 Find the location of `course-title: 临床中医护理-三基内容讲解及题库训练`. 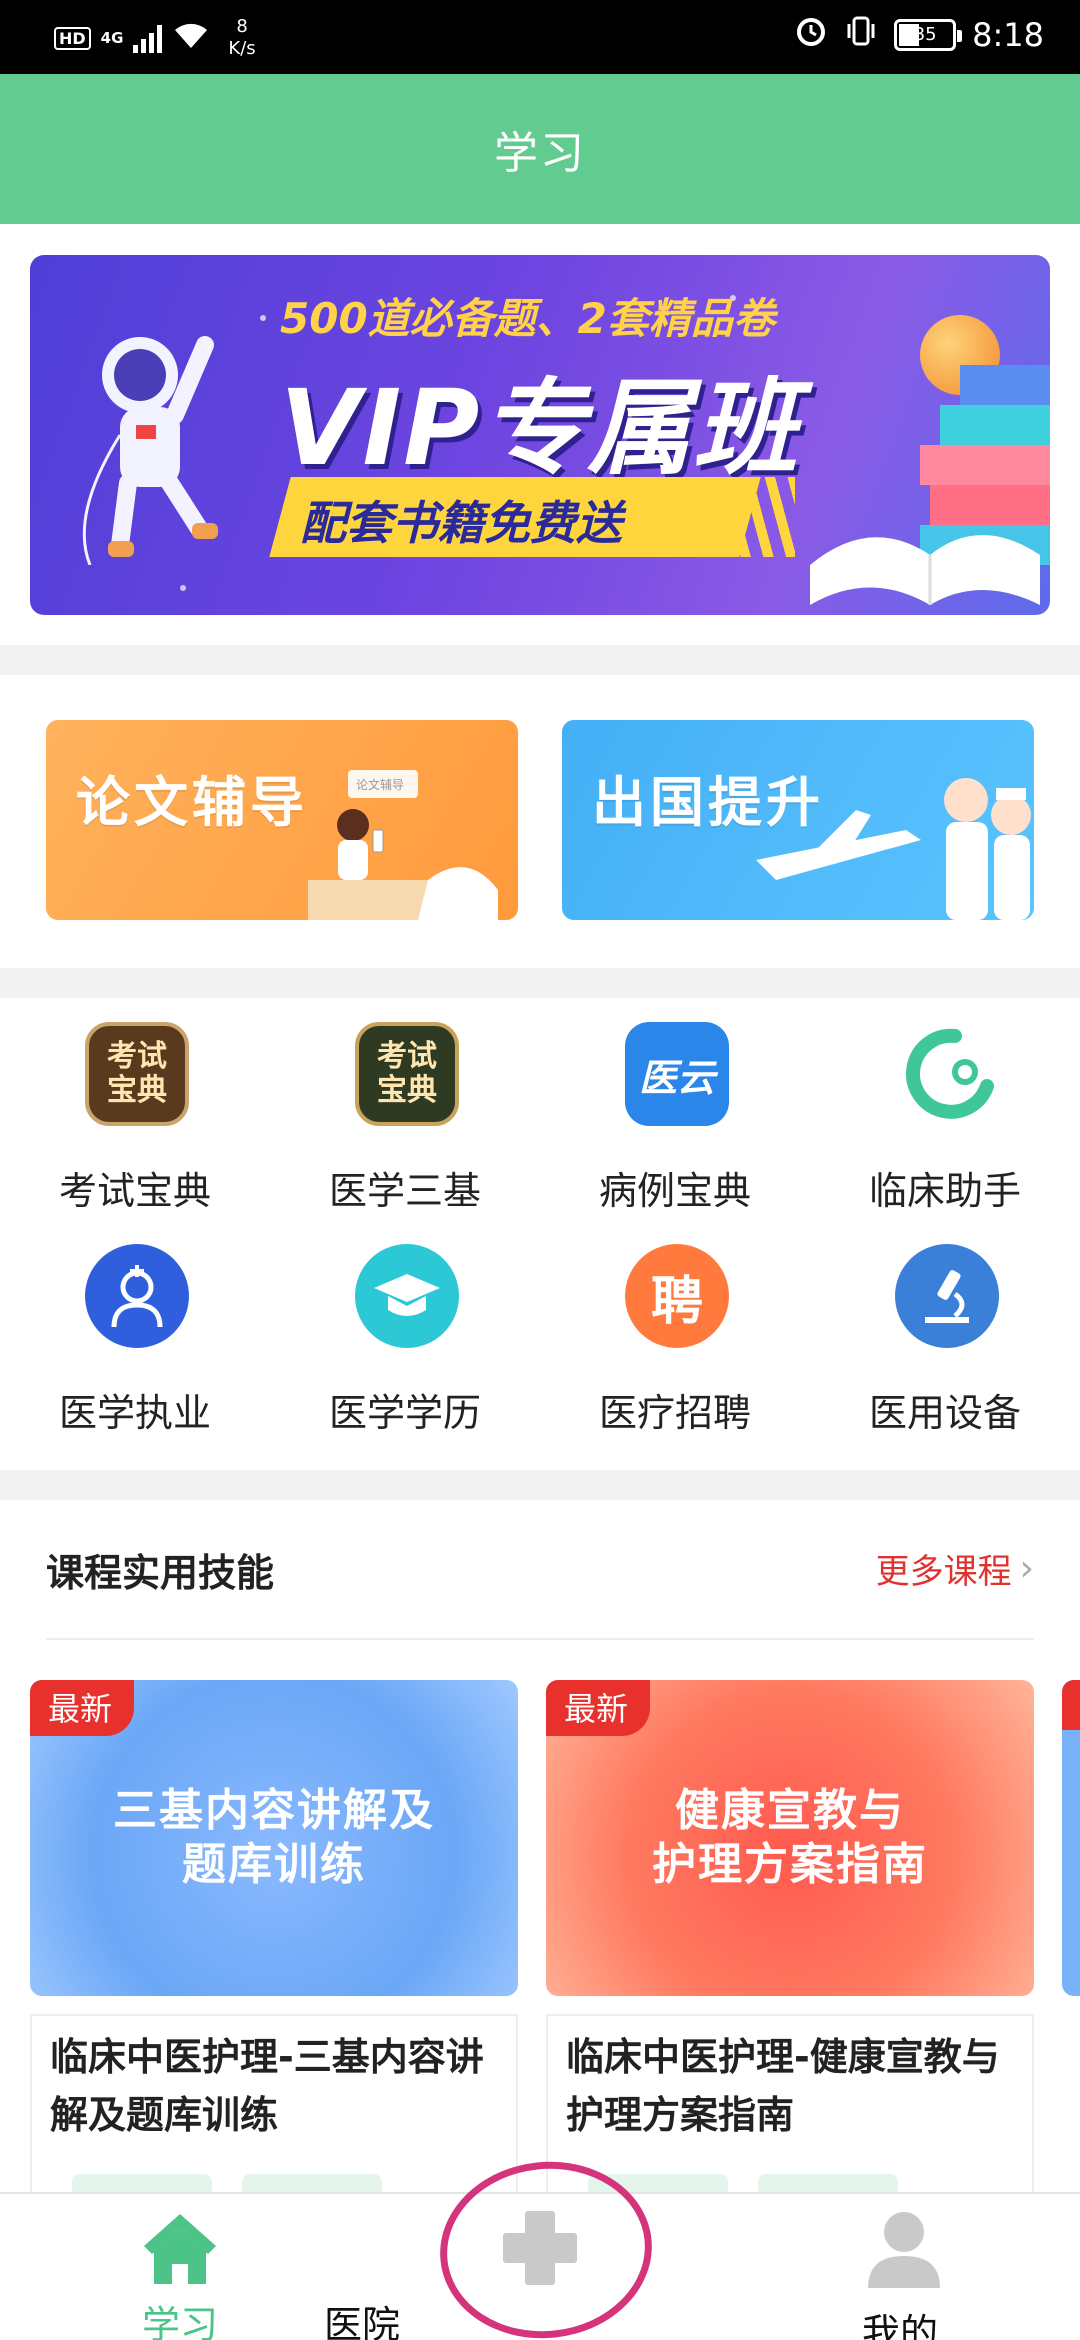

course-title: 临床中医护理-三基内容讲解及题库训练 is located at coordinates (267, 2086).